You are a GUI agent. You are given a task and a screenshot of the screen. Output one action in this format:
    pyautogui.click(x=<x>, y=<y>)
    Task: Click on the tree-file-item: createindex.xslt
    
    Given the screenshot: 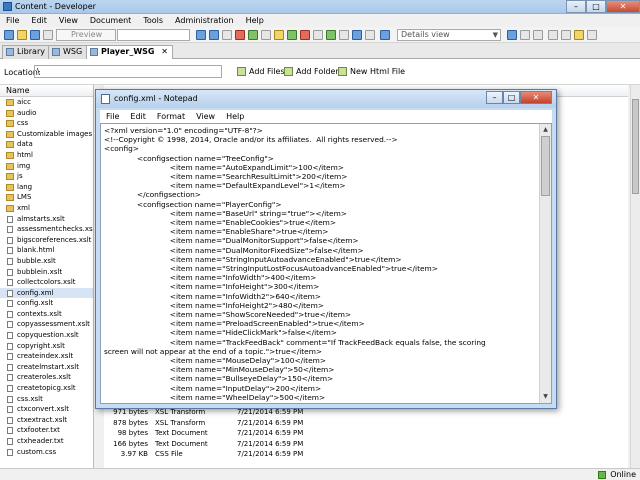 What is the action you would take?
    pyautogui.click(x=46, y=356)
    